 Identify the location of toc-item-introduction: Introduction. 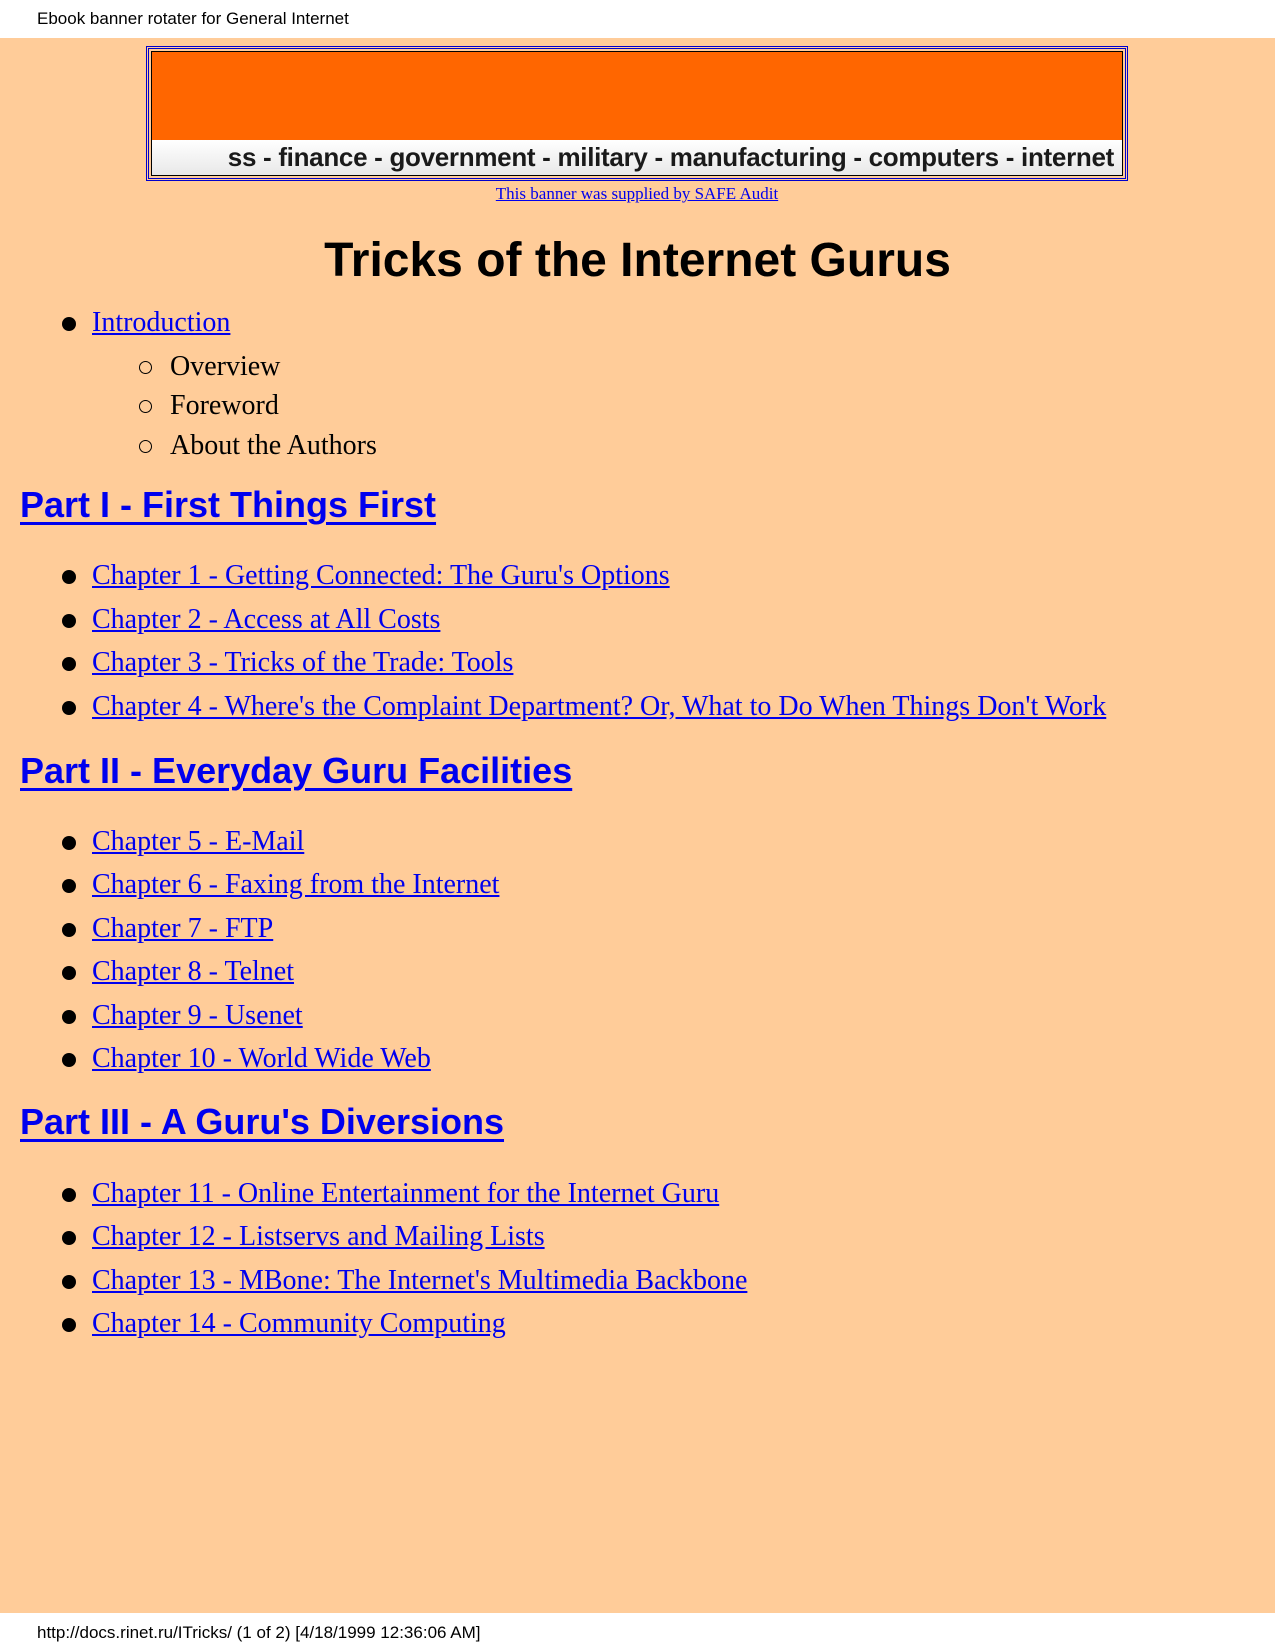
(146, 323).